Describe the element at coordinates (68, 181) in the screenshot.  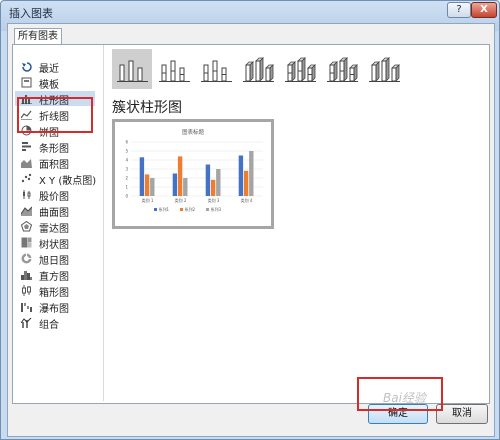
I see `sidebar-item-label: X Y (散点图)` at that location.